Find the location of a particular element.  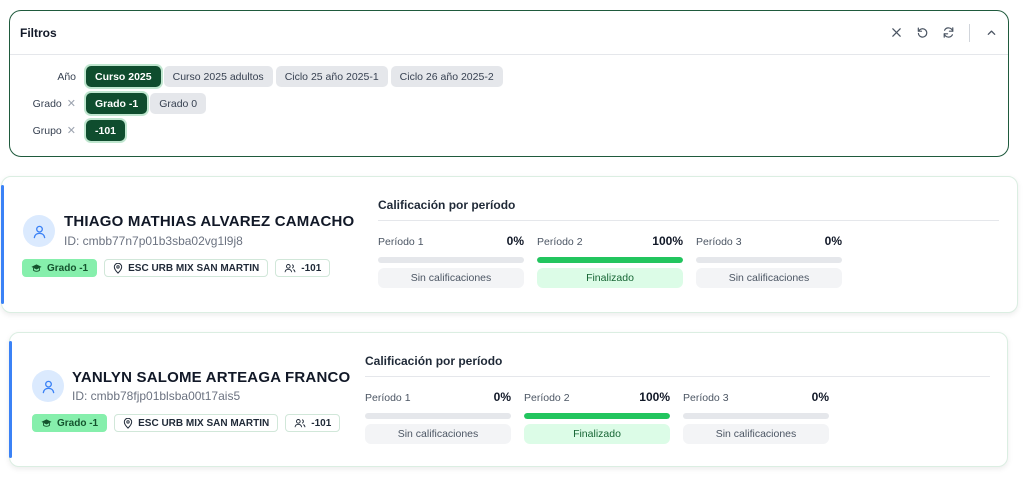

close-icon is located at coordinates (896, 33).